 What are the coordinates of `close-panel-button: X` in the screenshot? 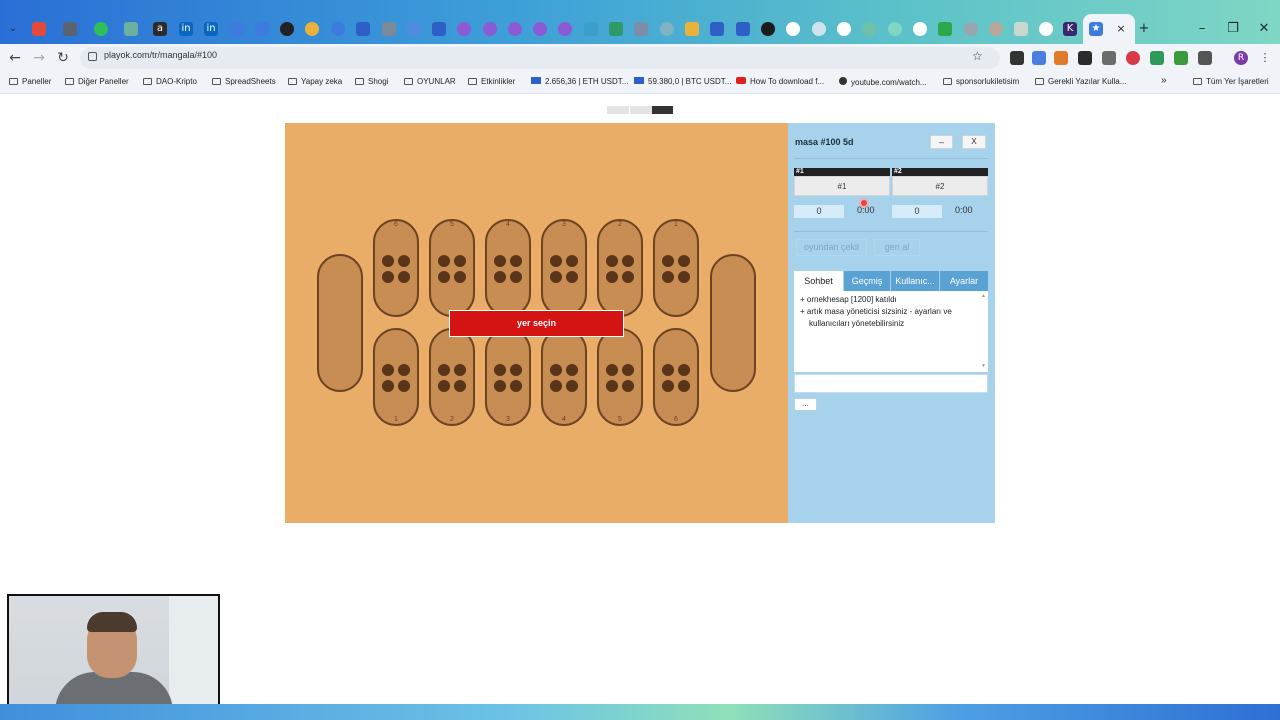 It's located at (974, 142).